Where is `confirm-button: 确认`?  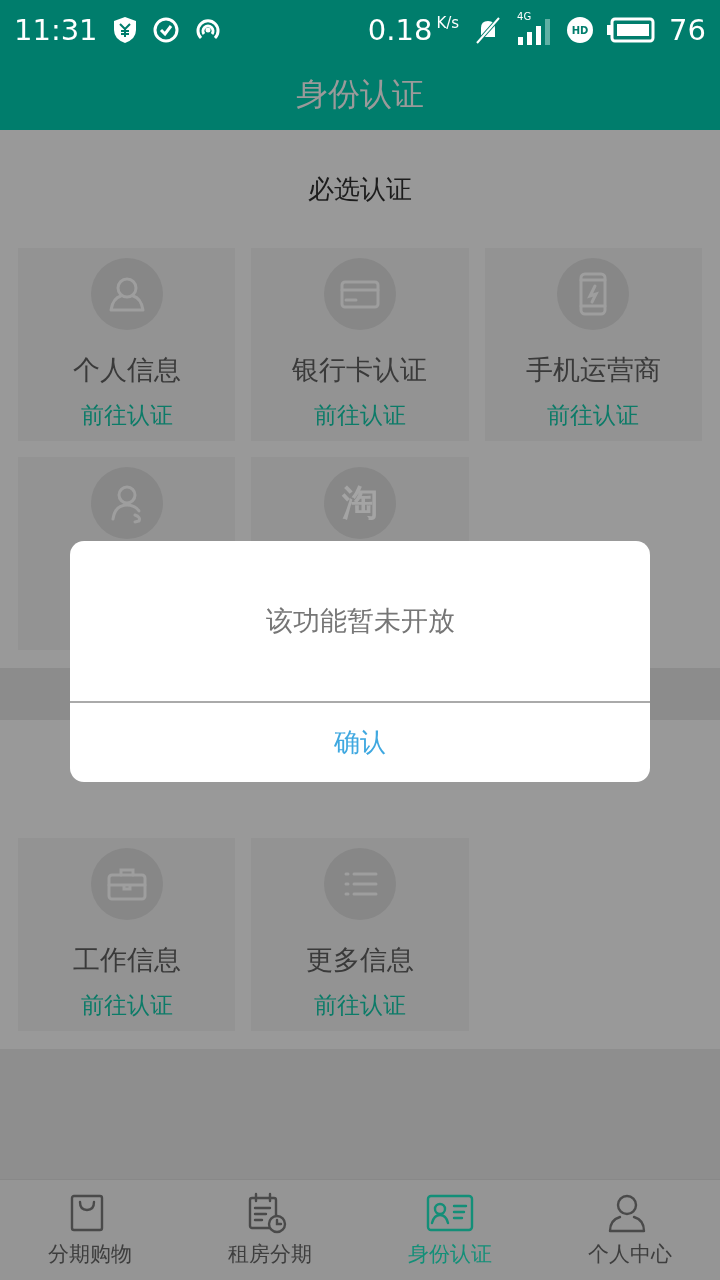
confirm-button: 确认 is located at coordinates (360, 742).